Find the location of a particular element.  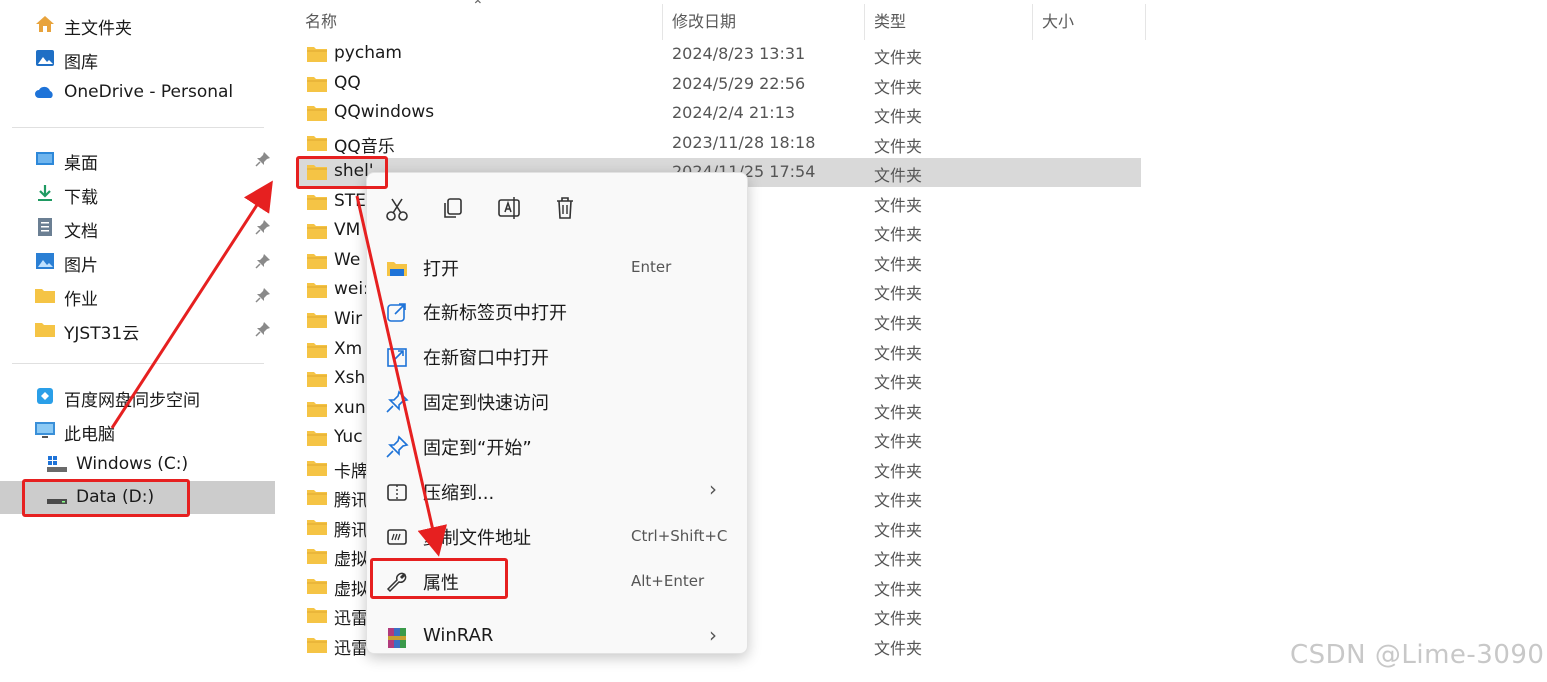

arrow-drive-to-shell is located at coordinates (191, 304).